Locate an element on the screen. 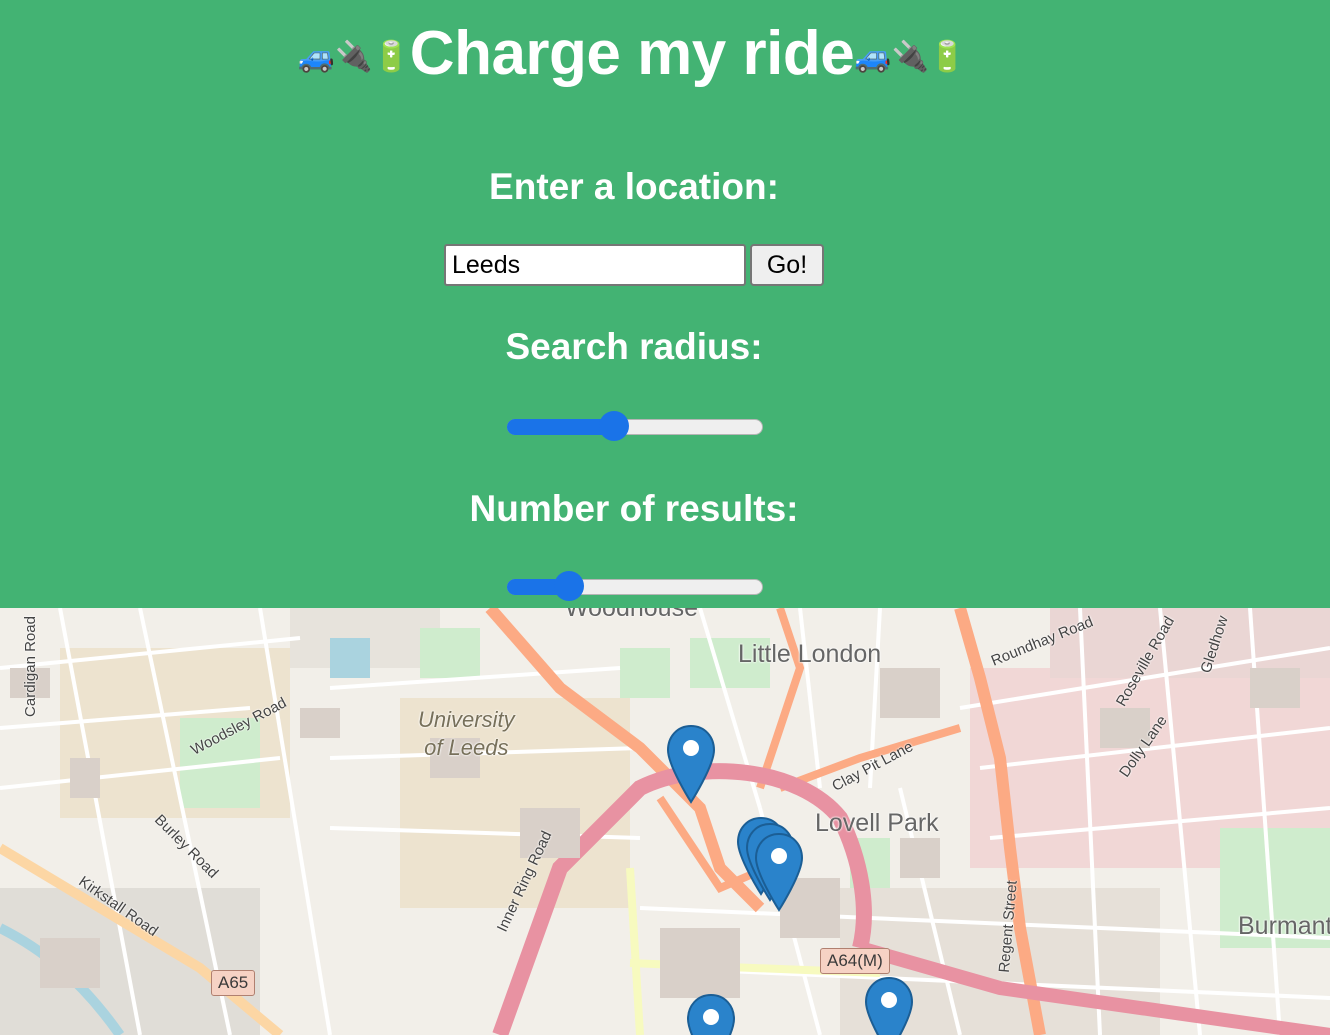 This screenshot has width=1330, height=1035. slider-fill is located at coordinates (560, 427).